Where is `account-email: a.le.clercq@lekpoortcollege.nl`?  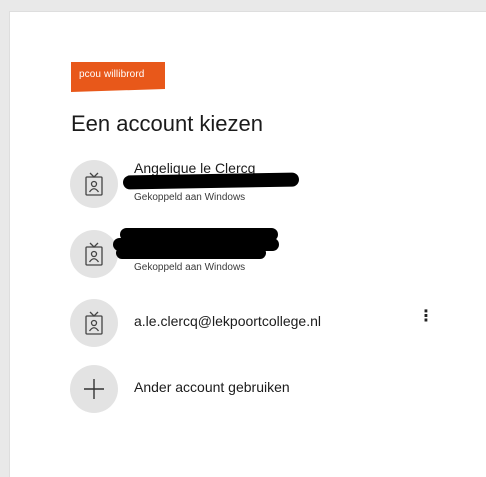 account-email: a.le.clercq@lekpoortcollege.nl is located at coordinates (227, 321).